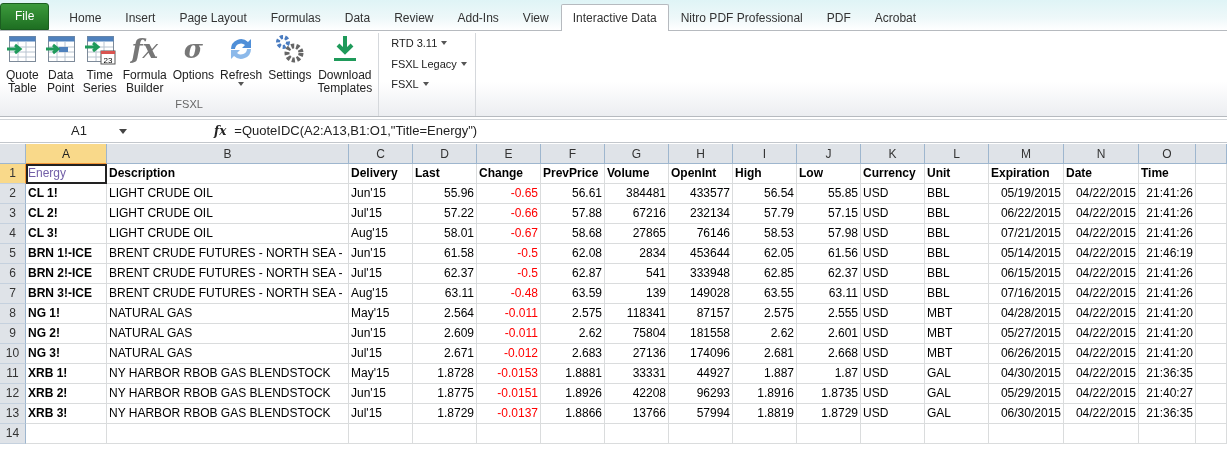  What do you see at coordinates (228, 374) in the screenshot?
I see `table-cell: NY HARBOR RBOB GAS BLENDSTOCK` at bounding box center [228, 374].